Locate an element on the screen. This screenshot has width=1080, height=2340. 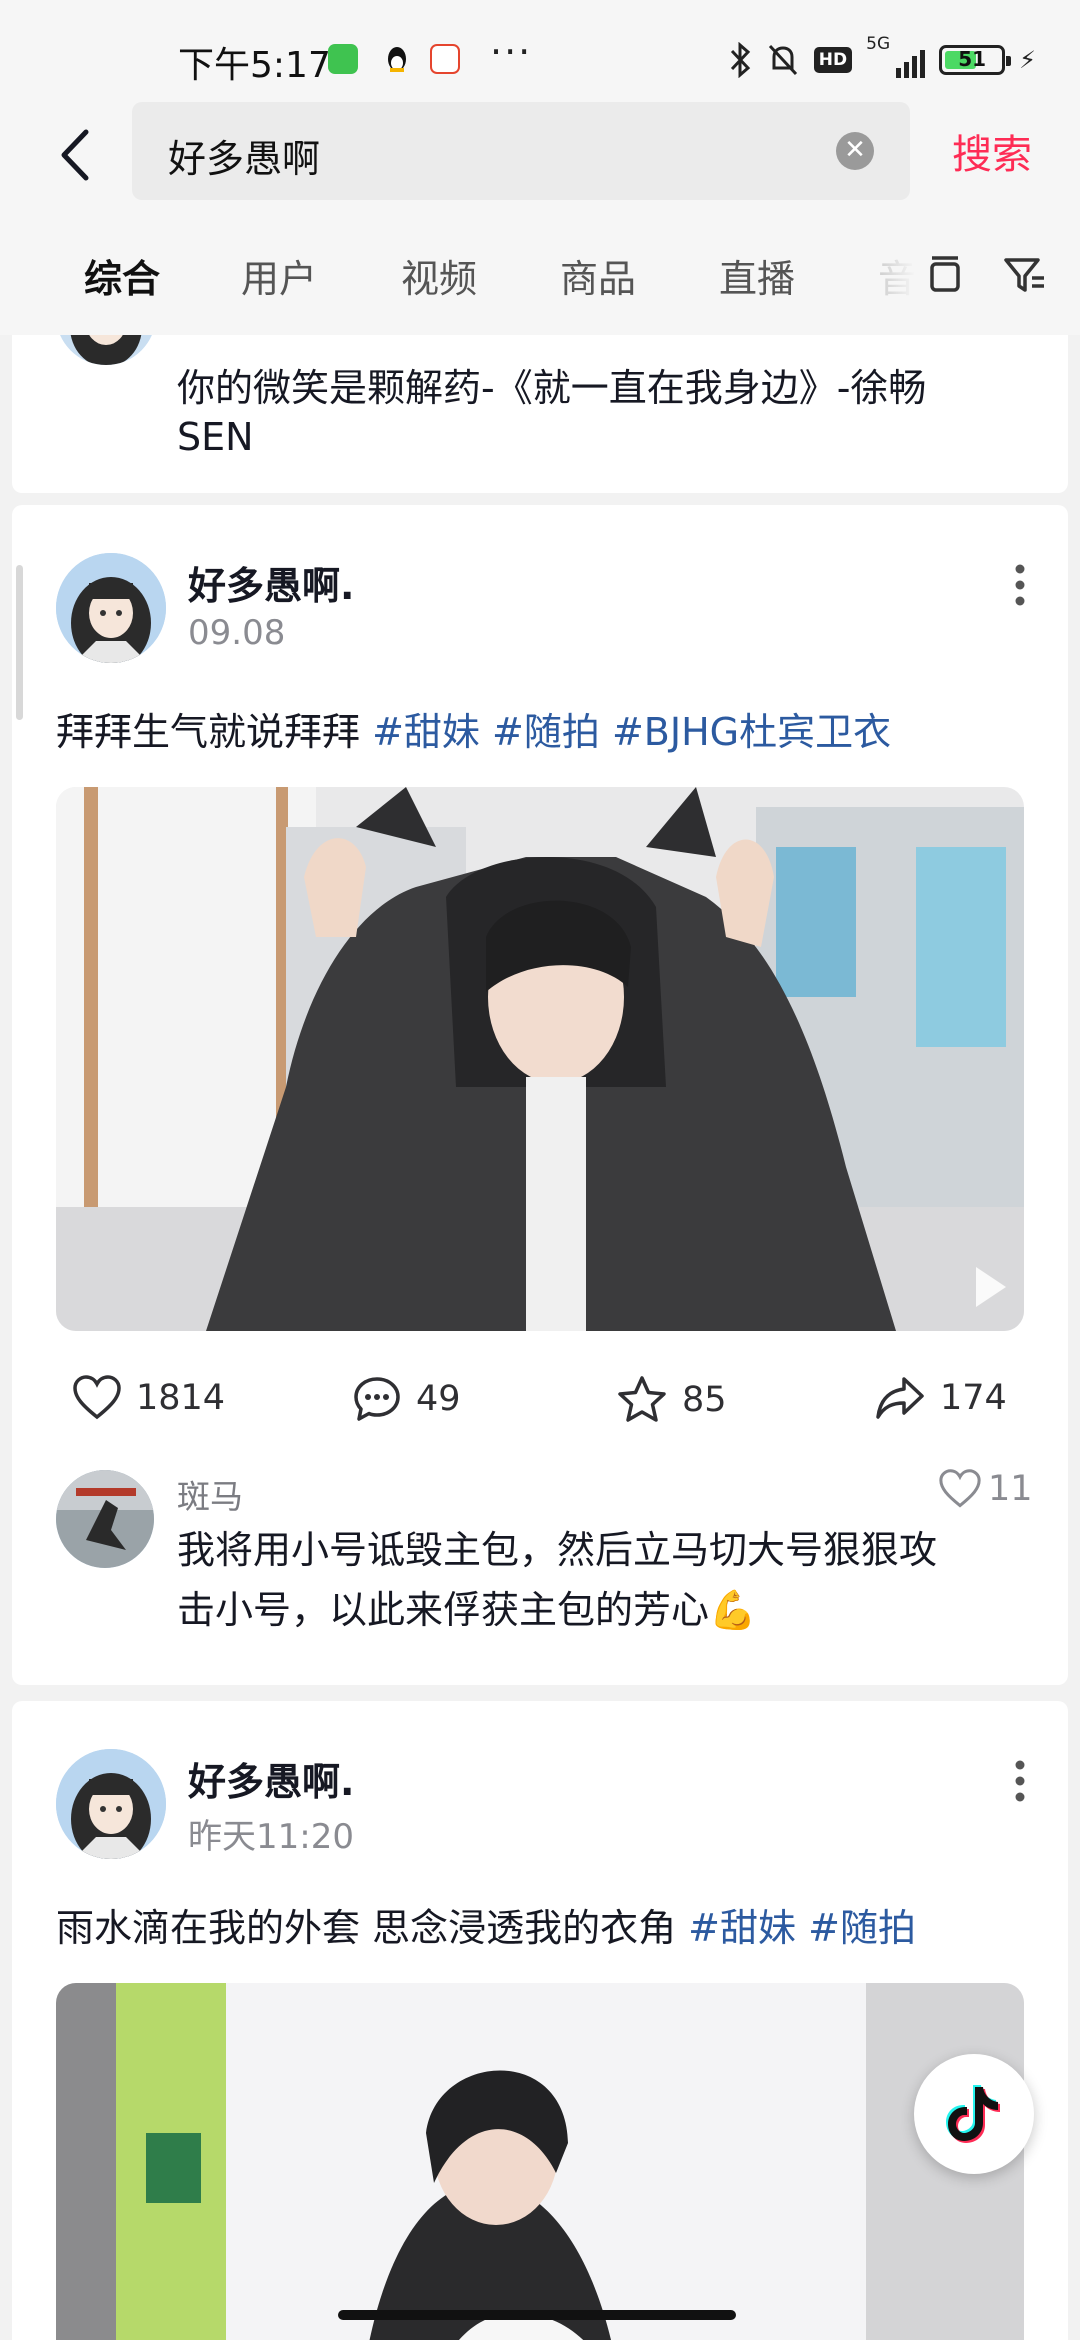
wechat-notification-icon is located at coordinates (343, 59).